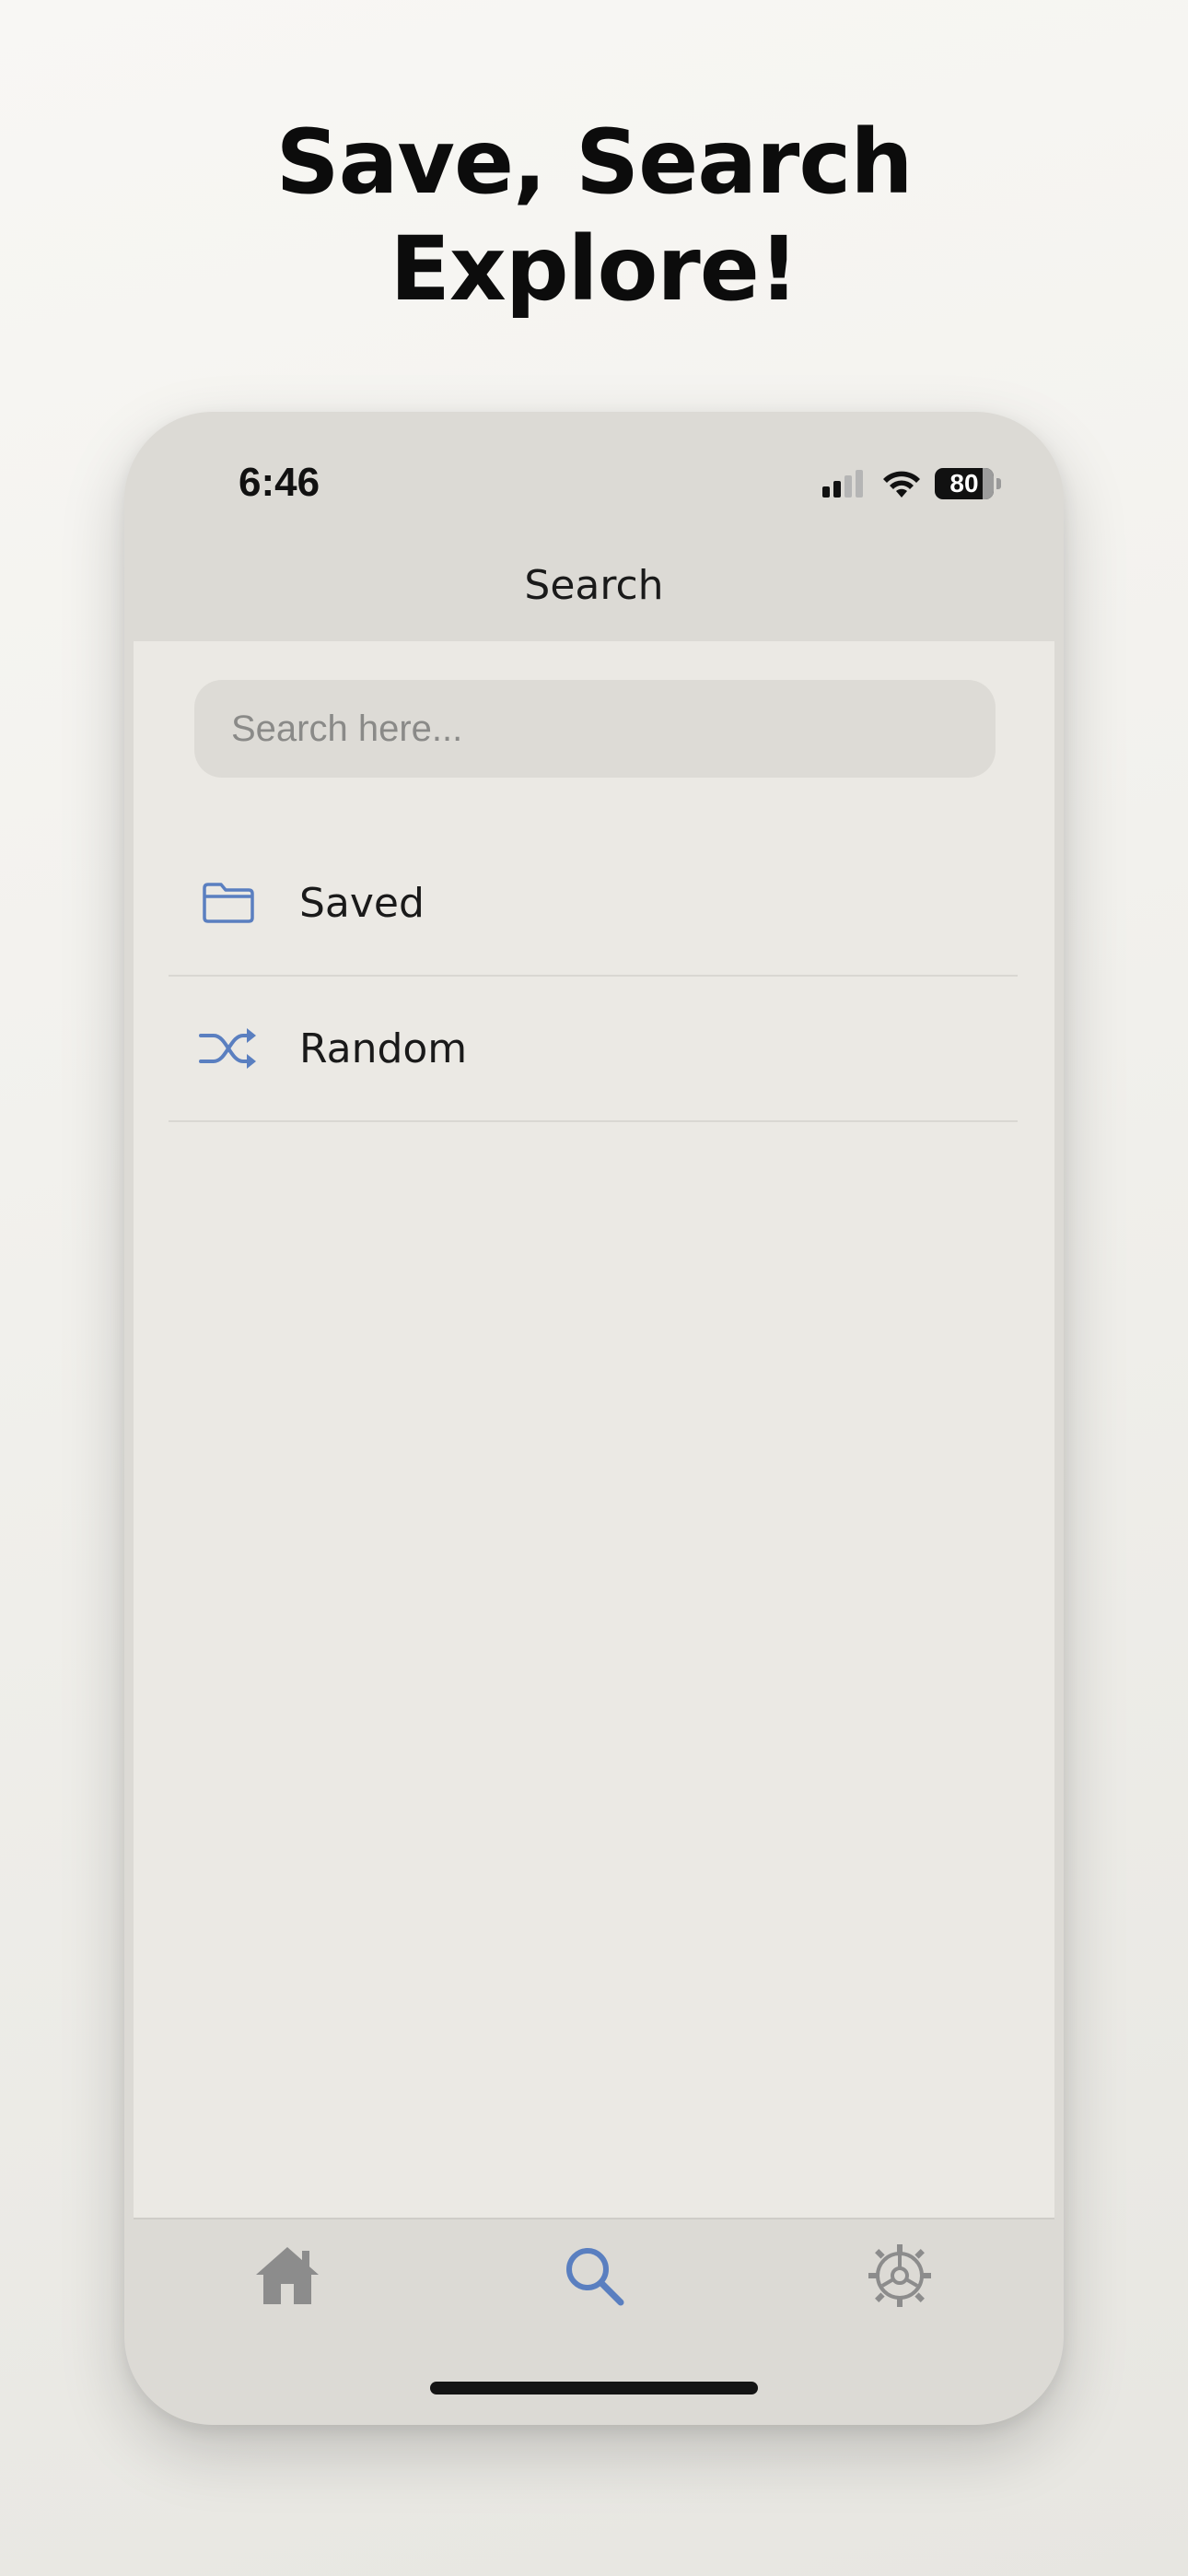 The image size is (1188, 2576). What do you see at coordinates (594, 476) in the screenshot?
I see `status-bar: 6:46 80` at bounding box center [594, 476].